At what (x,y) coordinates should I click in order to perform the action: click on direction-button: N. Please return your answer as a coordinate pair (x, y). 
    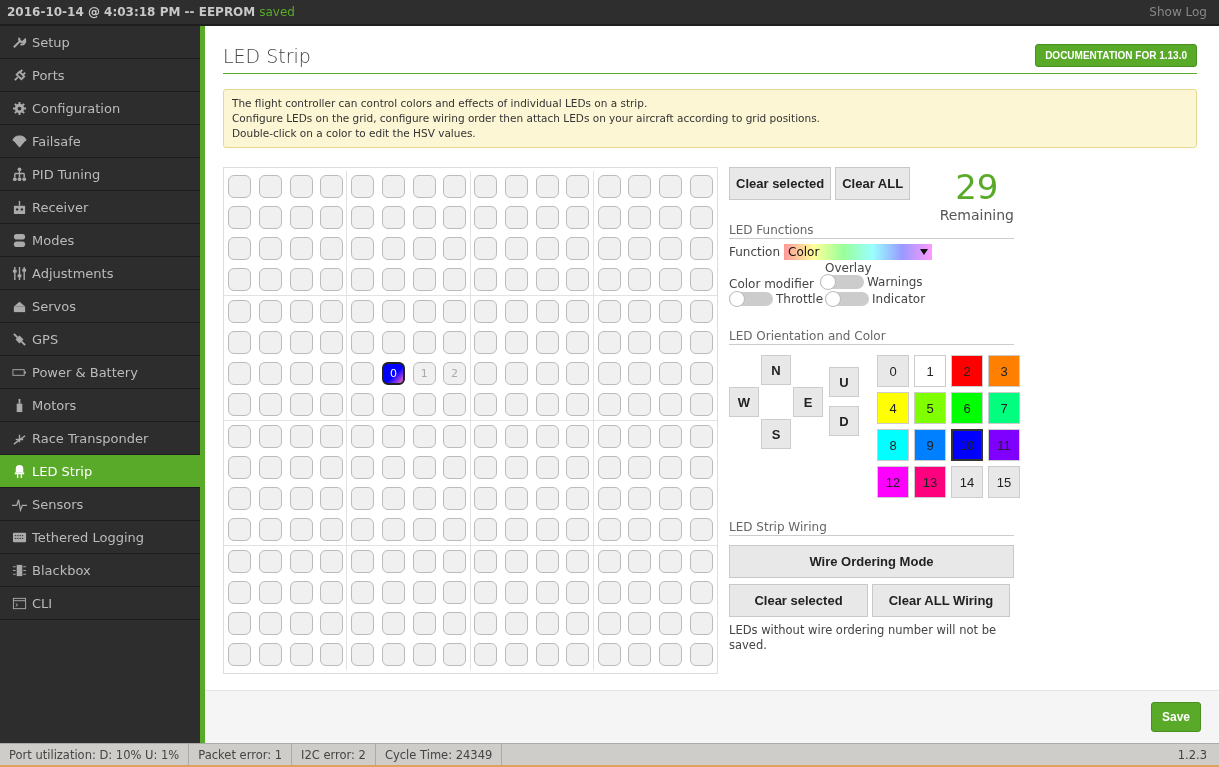
    Looking at the image, I should click on (776, 370).